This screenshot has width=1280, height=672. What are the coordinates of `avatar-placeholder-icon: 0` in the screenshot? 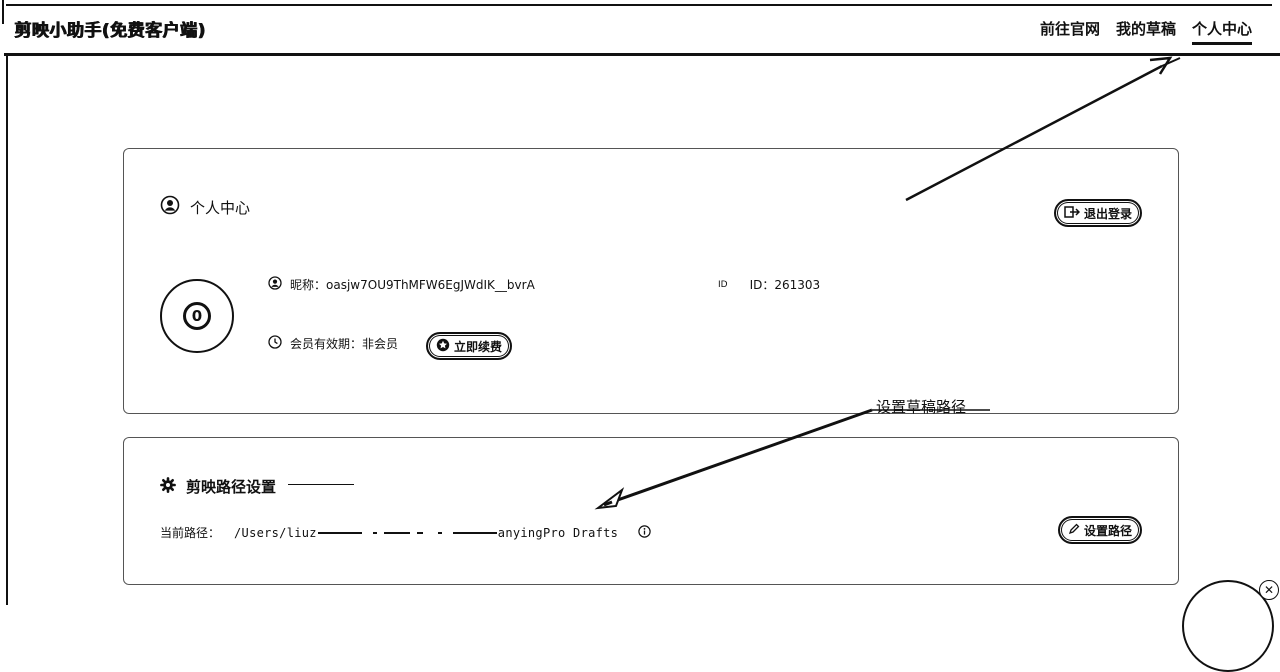 It's located at (197, 316).